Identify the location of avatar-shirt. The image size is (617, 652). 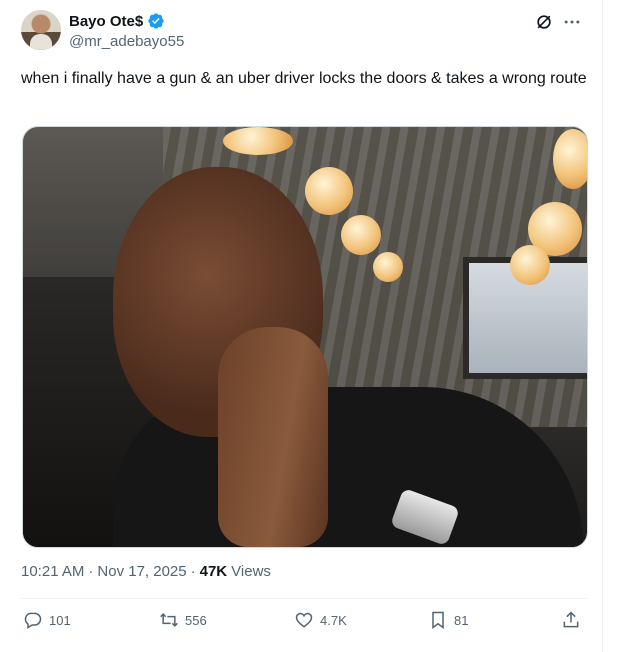
(41, 42).